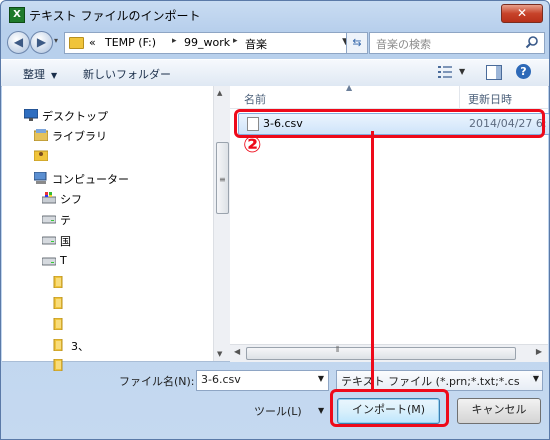 Image resolution: width=550 pixels, height=440 pixels. What do you see at coordinates (508, 123) in the screenshot?
I see `file-date: 2014/04/27 6:` at bounding box center [508, 123].